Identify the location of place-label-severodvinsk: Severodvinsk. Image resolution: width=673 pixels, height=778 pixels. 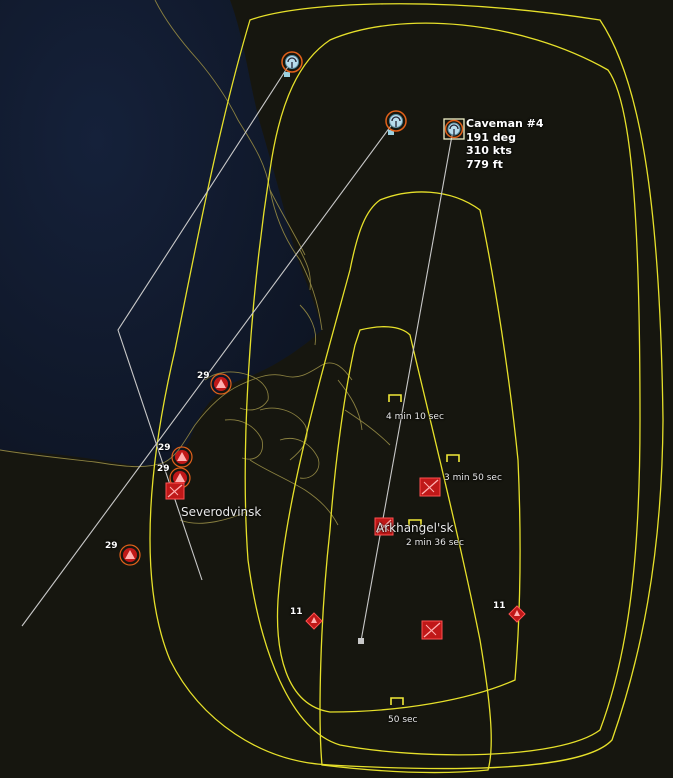
(221, 512).